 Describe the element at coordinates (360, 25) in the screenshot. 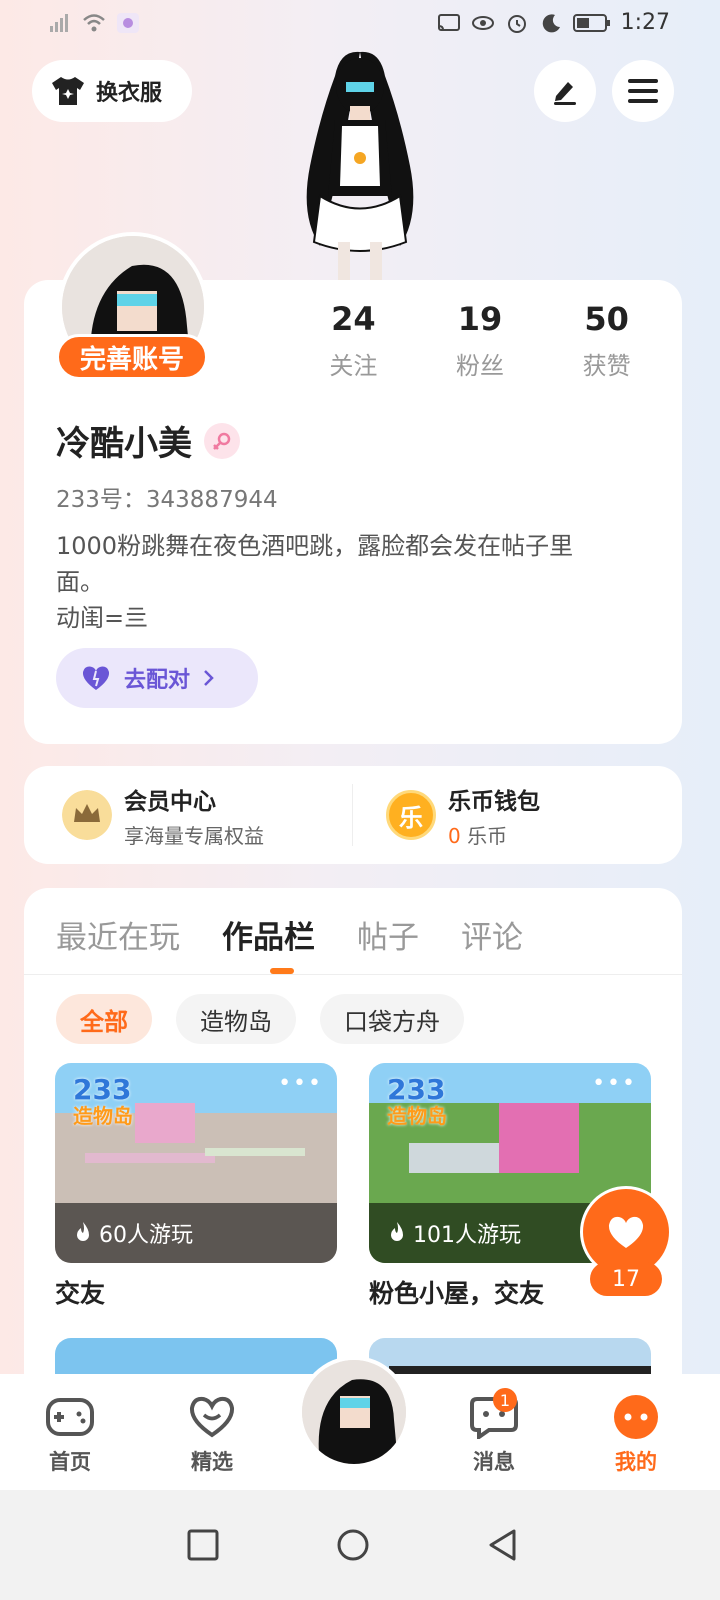

I see `status-bar: 1:27` at that location.